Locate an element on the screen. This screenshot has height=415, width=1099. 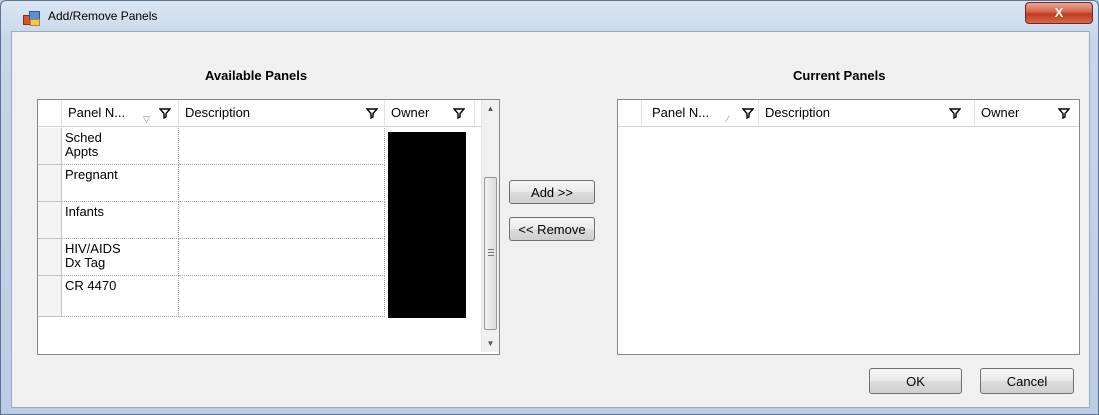
current-grid-header: Panel N... ⁄ Description Owner is located at coordinates (848, 113).